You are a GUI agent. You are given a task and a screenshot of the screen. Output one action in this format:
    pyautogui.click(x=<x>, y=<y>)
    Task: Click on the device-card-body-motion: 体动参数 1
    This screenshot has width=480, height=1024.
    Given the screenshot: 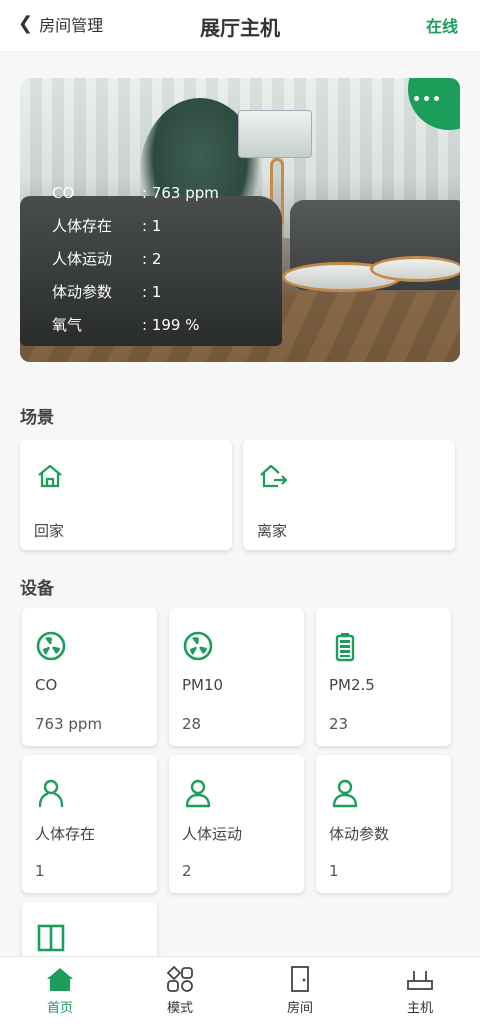 What is the action you would take?
    pyautogui.click(x=383, y=824)
    